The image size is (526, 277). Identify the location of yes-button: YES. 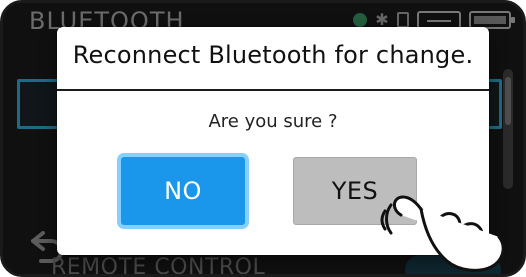
(355, 191).